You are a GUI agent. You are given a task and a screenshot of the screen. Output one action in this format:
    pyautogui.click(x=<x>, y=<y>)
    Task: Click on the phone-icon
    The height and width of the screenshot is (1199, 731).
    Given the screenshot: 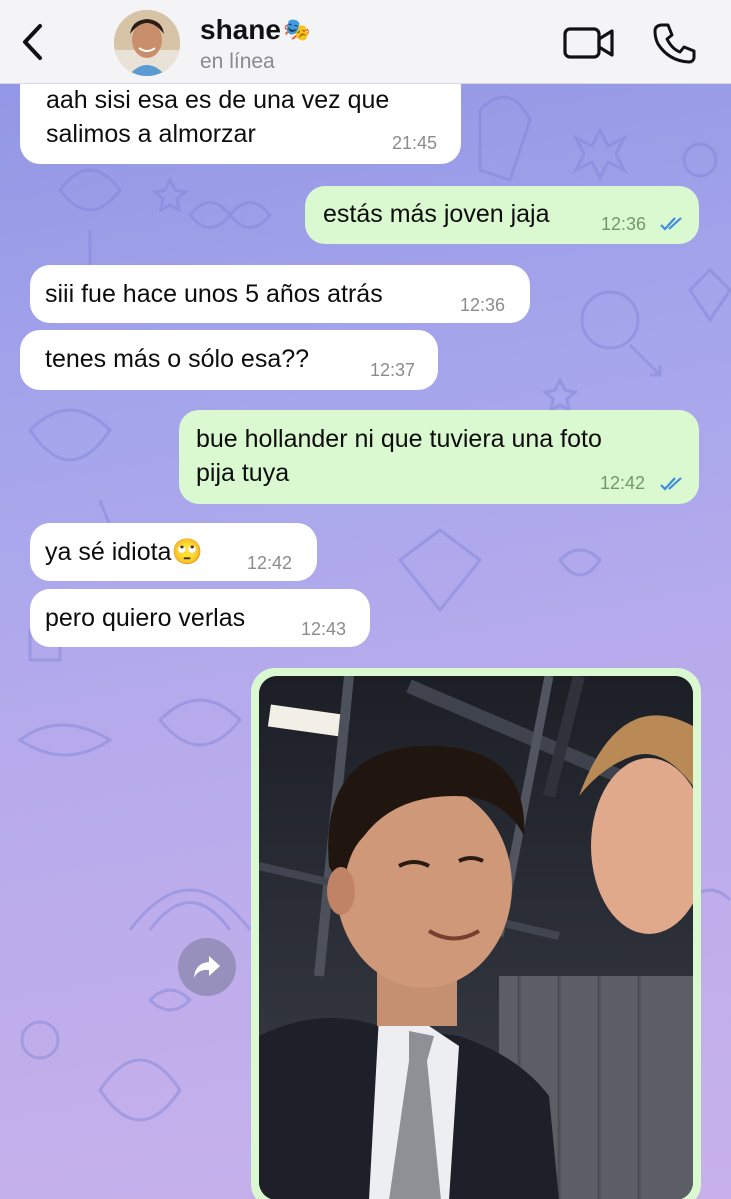 What is the action you would take?
    pyautogui.click(x=674, y=43)
    